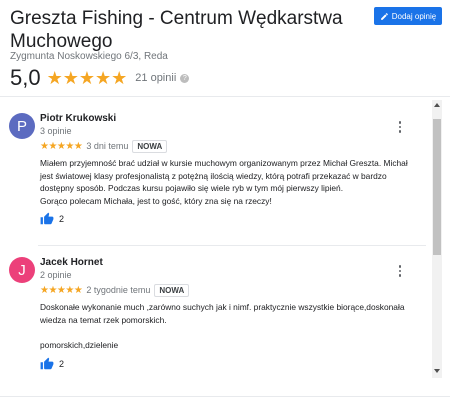 This screenshot has width=450, height=400. What do you see at coordinates (437, 371) in the screenshot?
I see `scroll-down-arrow-icon` at bounding box center [437, 371].